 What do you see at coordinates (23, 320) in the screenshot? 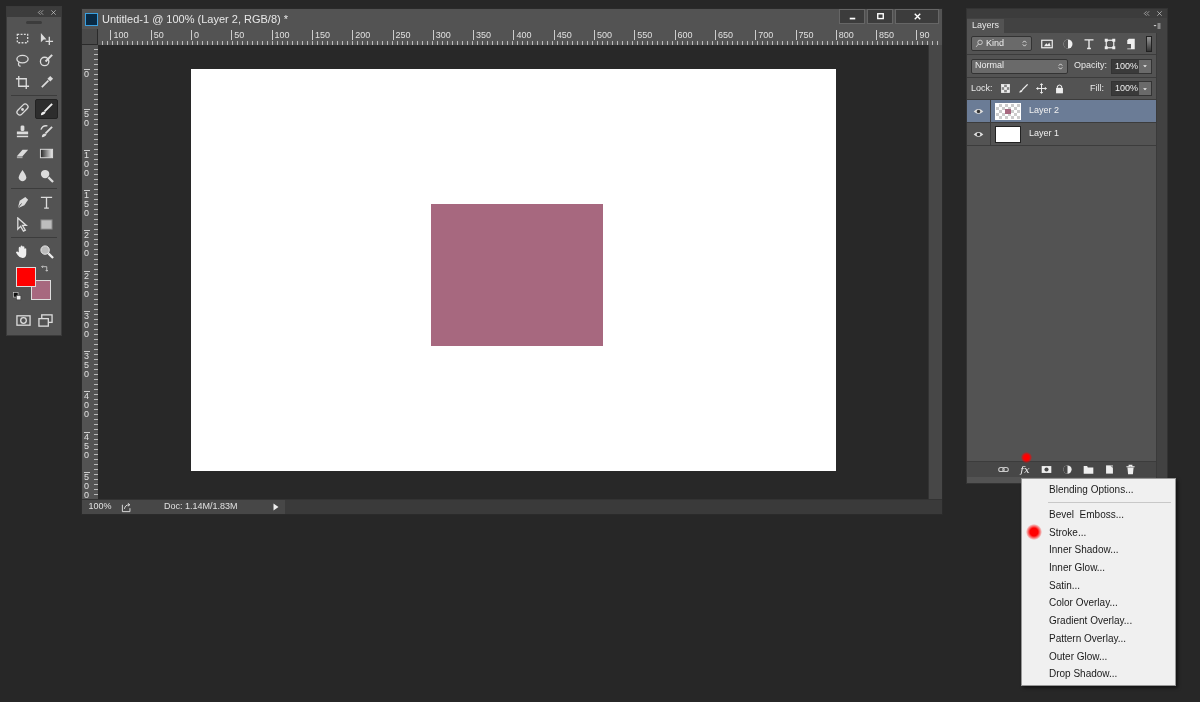
I see `quick-mask-icon` at bounding box center [23, 320].